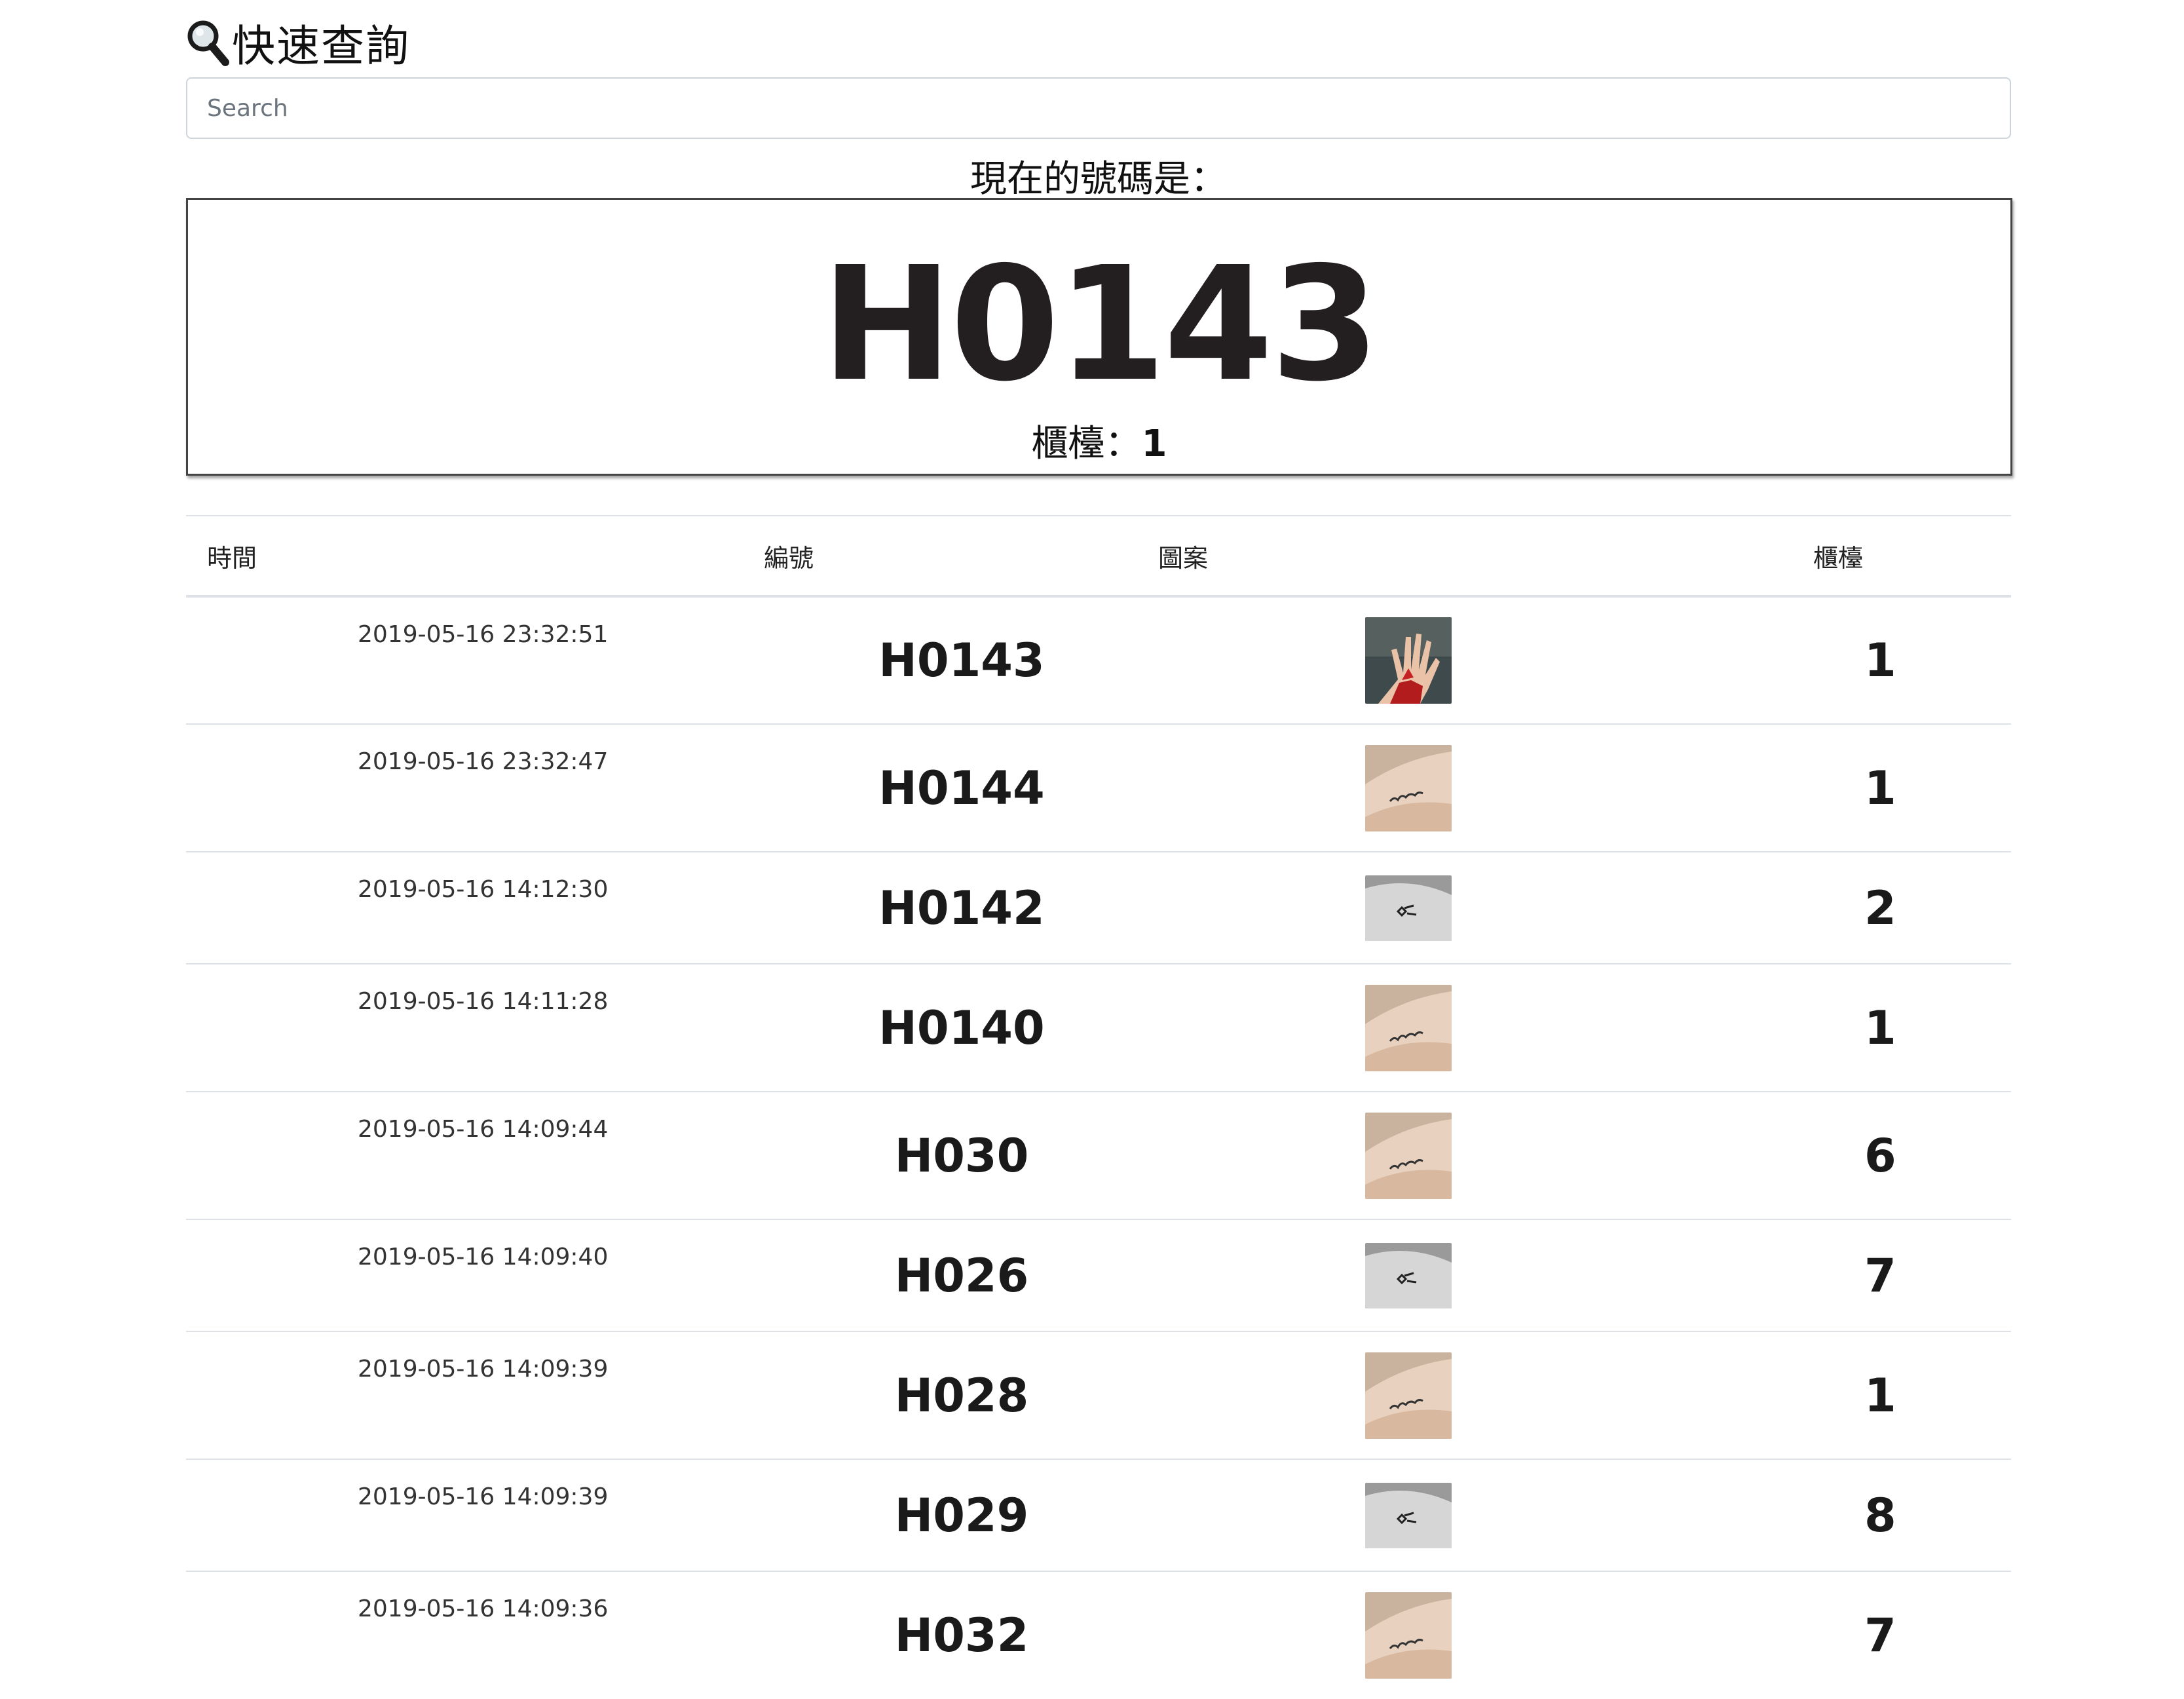 This screenshot has height=1699, width=2184. Describe the element at coordinates (961, 907) in the screenshot. I see `row-number: H0142` at that location.